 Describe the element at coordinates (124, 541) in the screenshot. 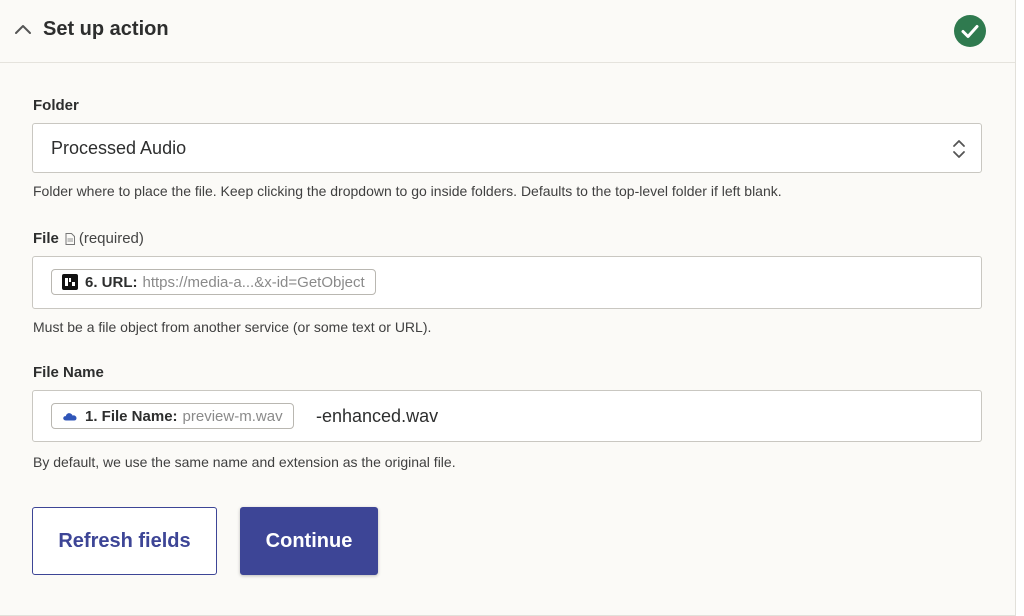

I see `refresh-fields-button: Refresh fields` at that location.